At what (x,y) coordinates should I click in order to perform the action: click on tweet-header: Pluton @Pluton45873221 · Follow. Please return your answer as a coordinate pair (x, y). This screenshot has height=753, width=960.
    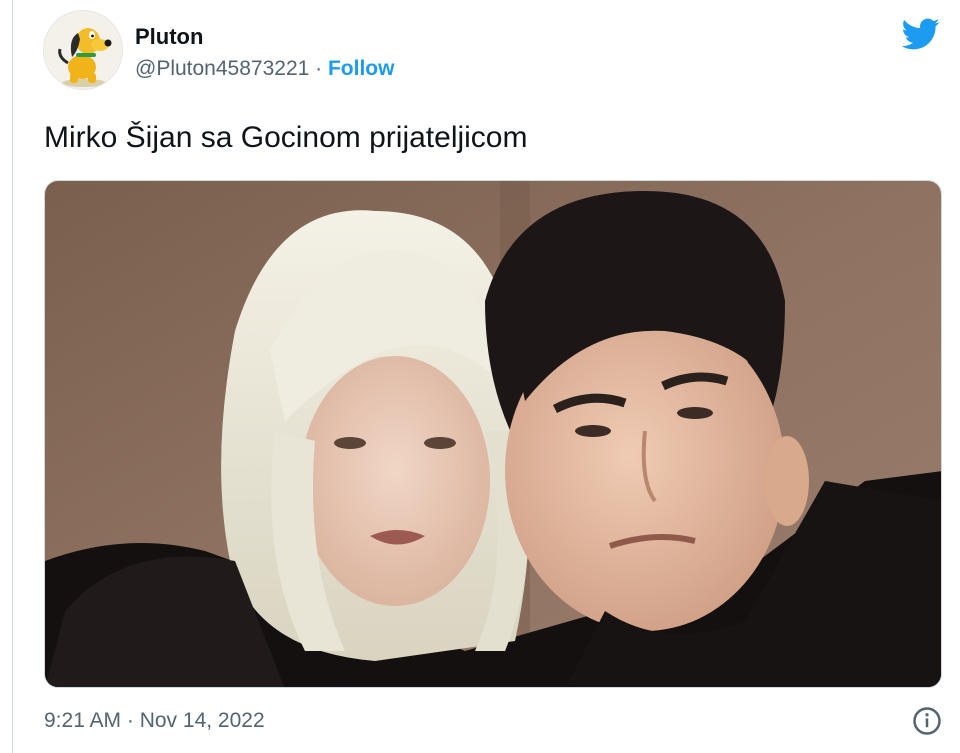
    Looking at the image, I should click on (493, 52).